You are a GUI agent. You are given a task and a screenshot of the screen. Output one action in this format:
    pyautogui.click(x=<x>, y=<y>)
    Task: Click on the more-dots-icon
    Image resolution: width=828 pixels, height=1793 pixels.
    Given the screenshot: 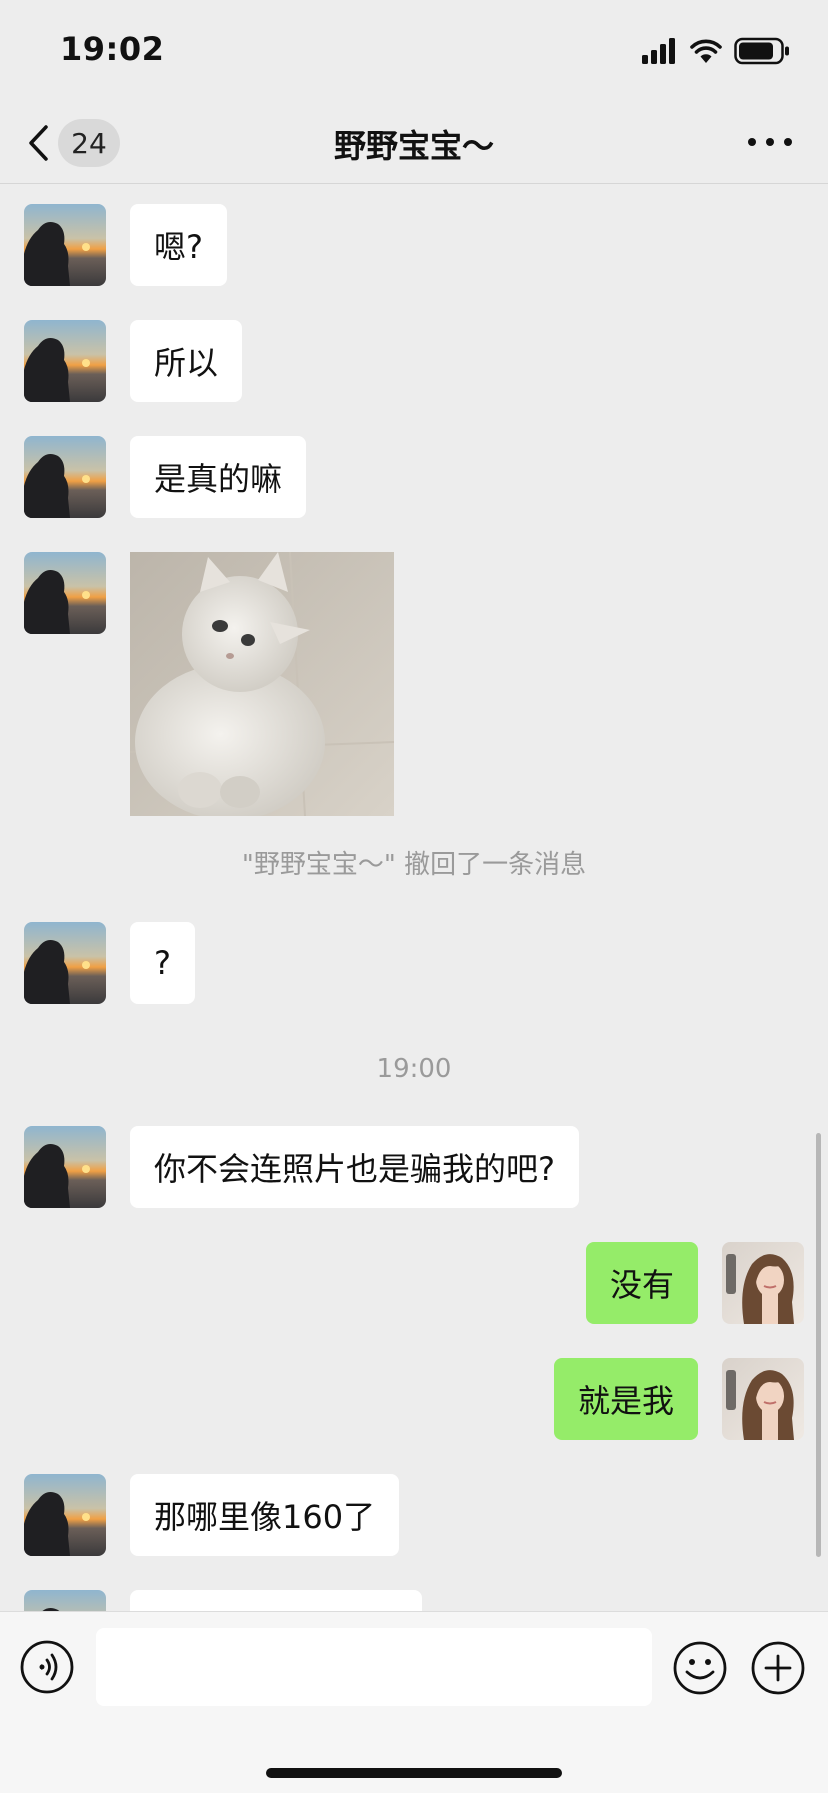 What is the action you would take?
    pyautogui.click(x=770, y=142)
    